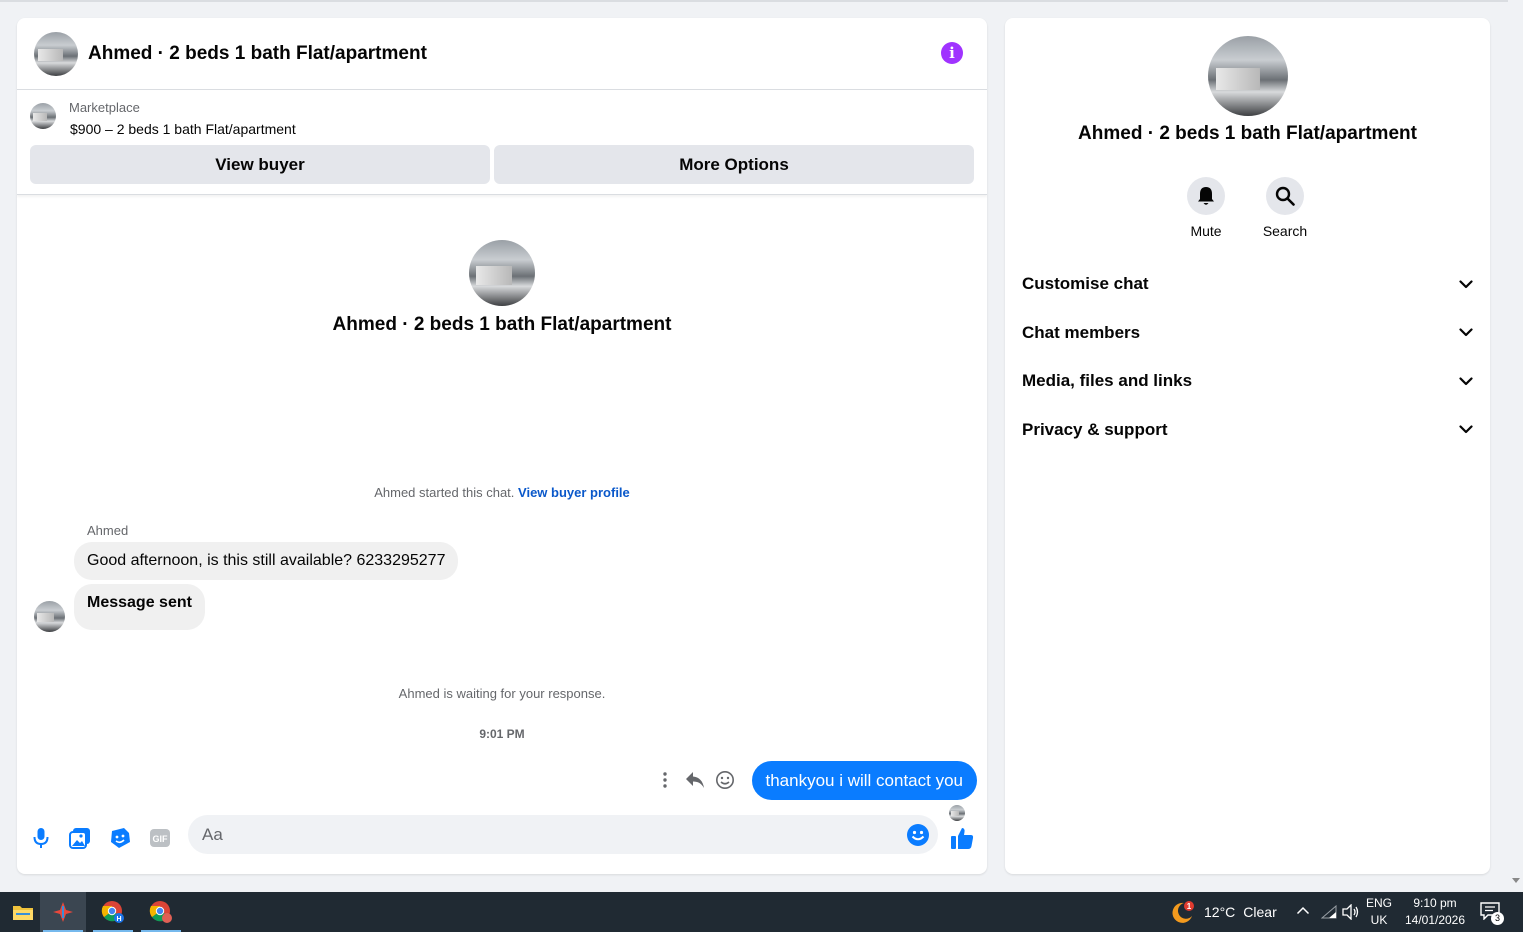 The width and height of the screenshot is (1523, 932). I want to click on composer: GIF, so click(502, 843).